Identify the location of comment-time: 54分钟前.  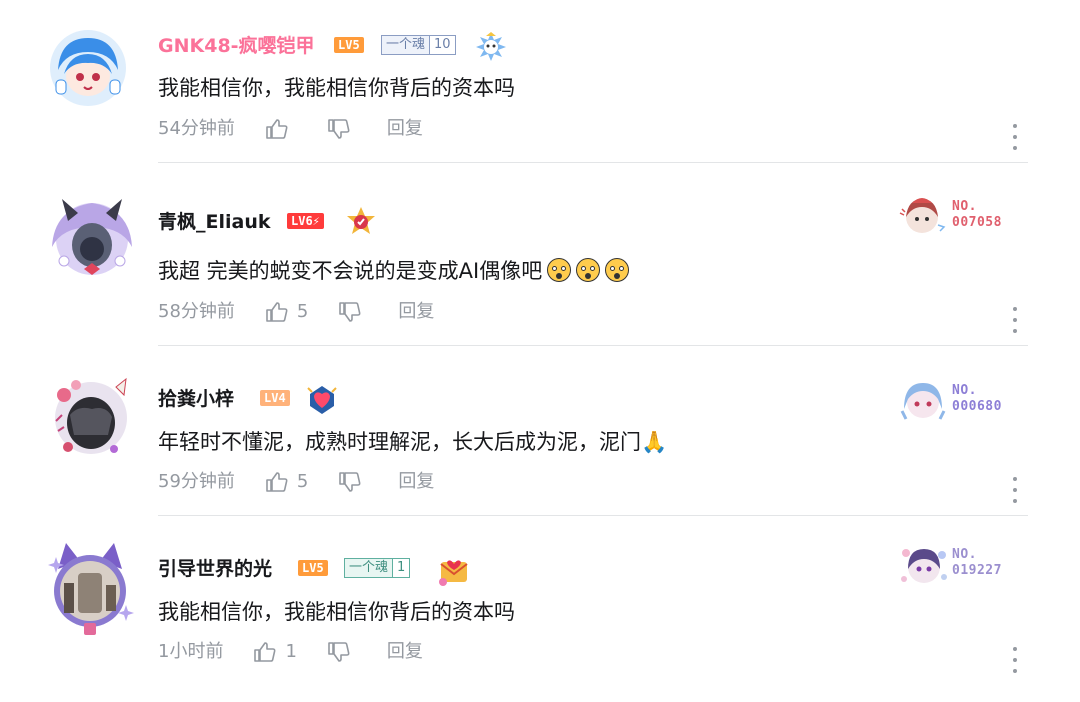
(196, 128).